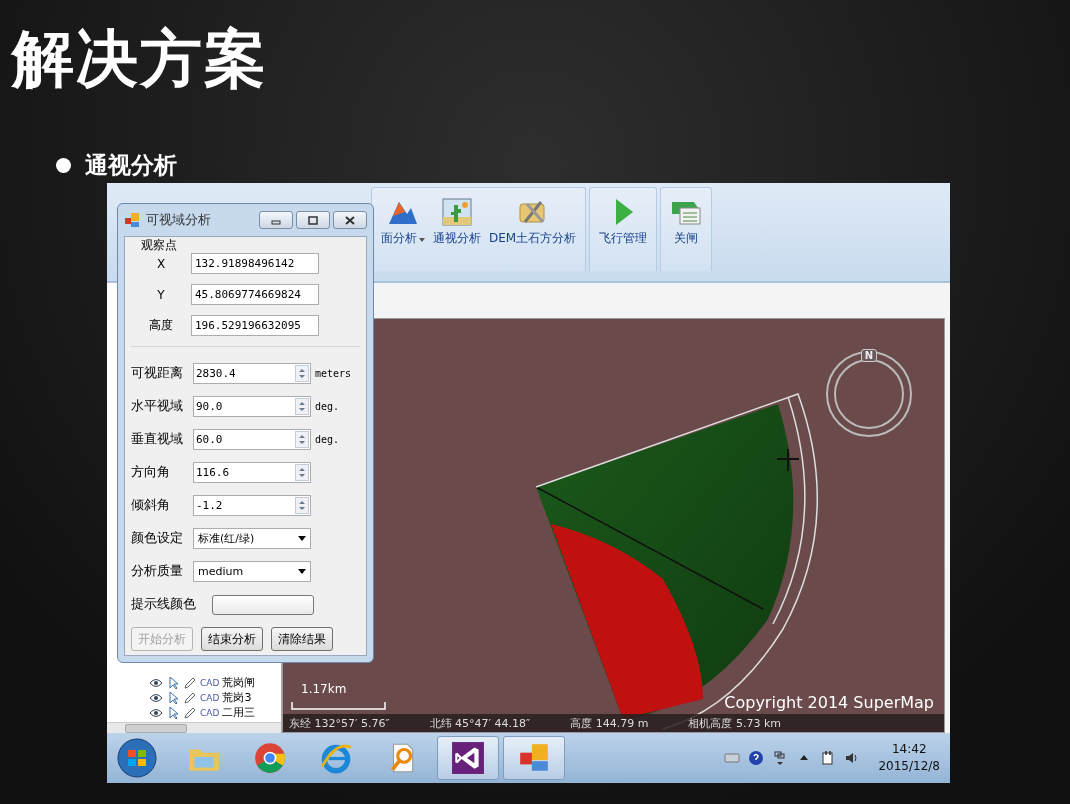 This screenshot has height=804, width=1070. I want to click on ribbon-button: DEM土石方分析, so click(533, 221).